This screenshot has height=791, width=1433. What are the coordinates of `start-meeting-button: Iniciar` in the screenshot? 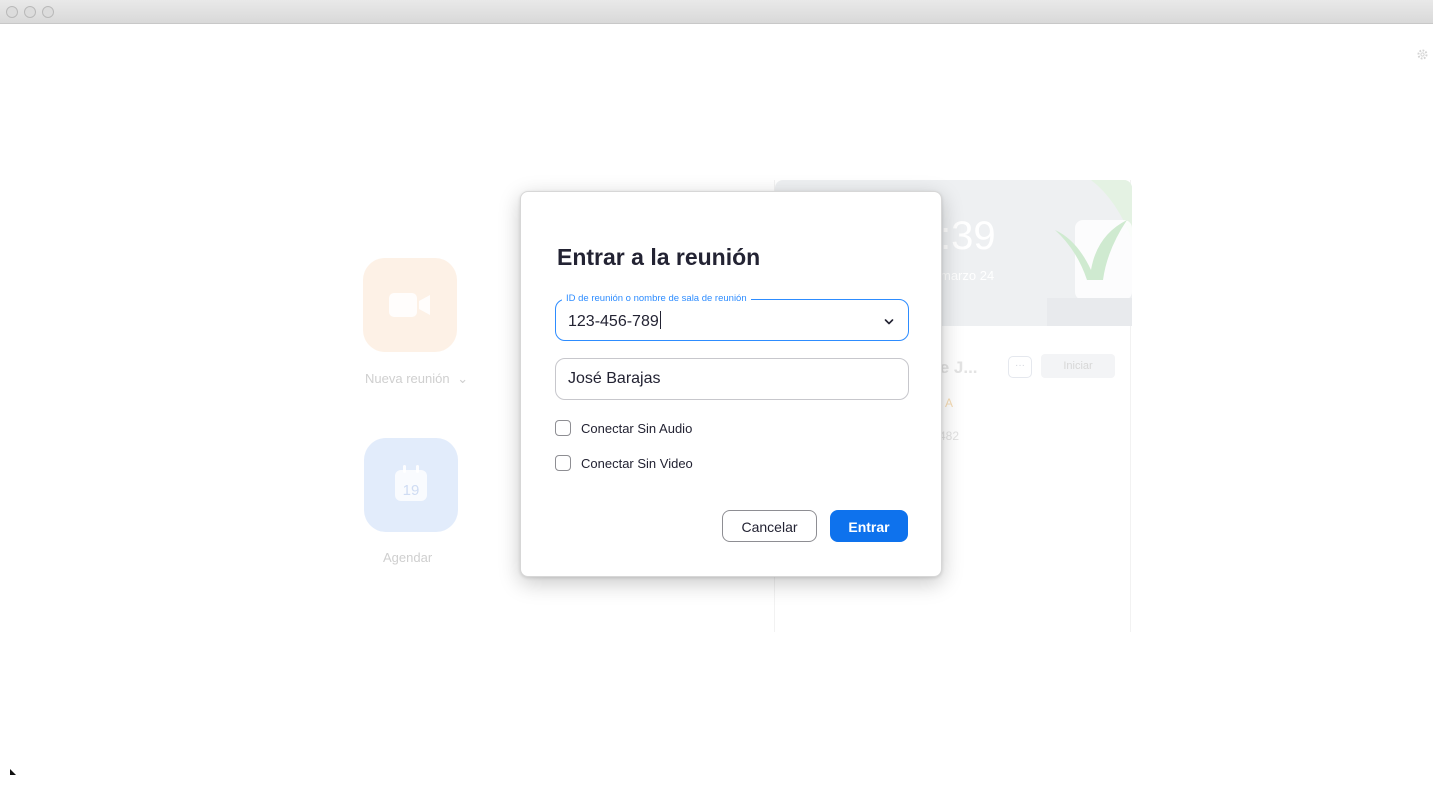 It's located at (1078, 366).